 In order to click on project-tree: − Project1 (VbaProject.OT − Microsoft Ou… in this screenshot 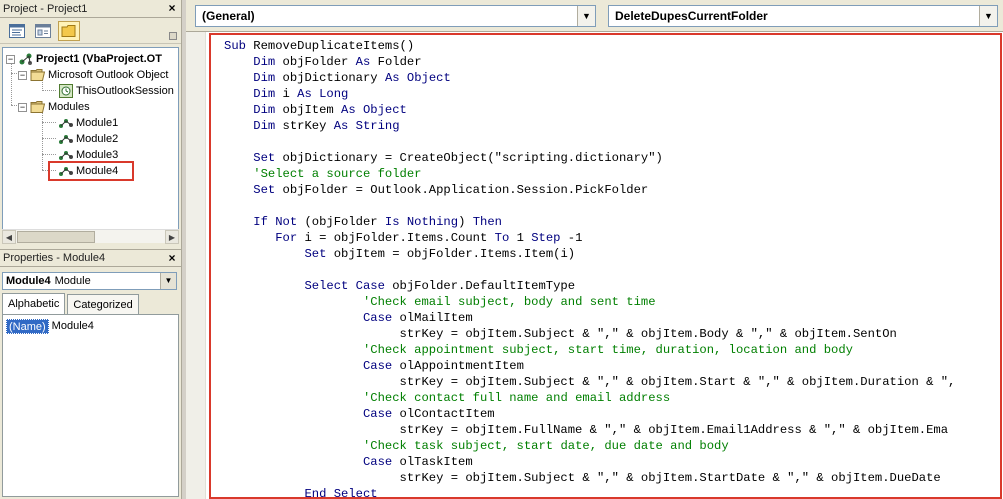, I will do `click(90, 145)`.